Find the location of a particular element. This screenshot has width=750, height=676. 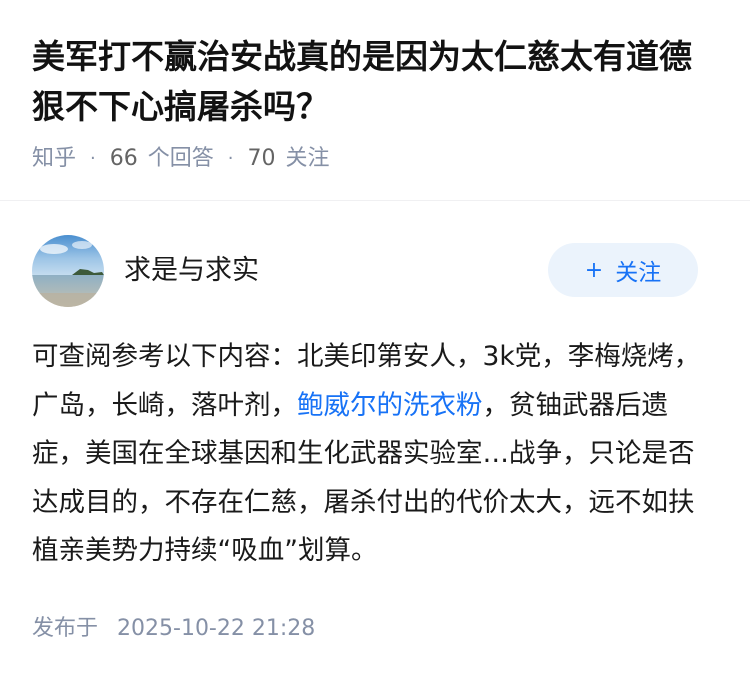

followers-label: 关注 is located at coordinates (307, 158).